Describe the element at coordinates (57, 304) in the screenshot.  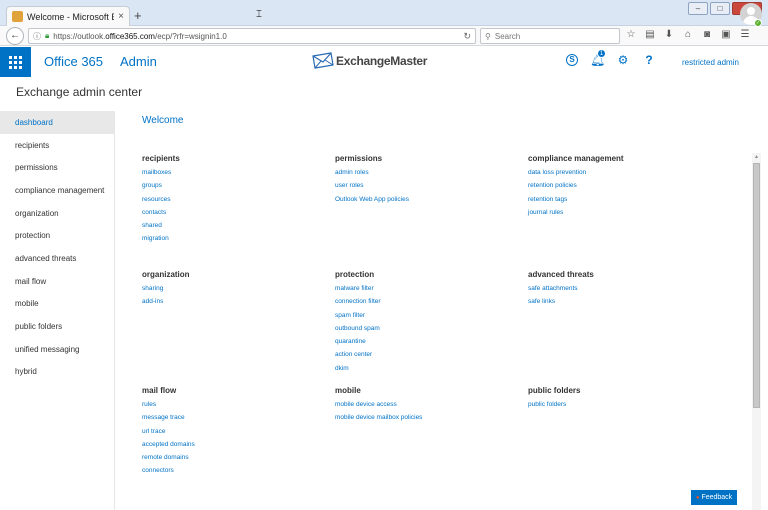
I see `sidebar-item-mobile: mobile` at that location.